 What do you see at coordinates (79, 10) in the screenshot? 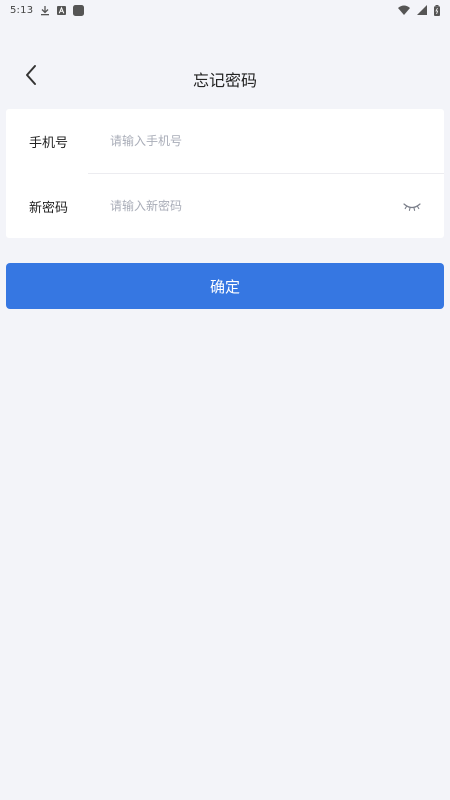
I see `app-square-icon` at bounding box center [79, 10].